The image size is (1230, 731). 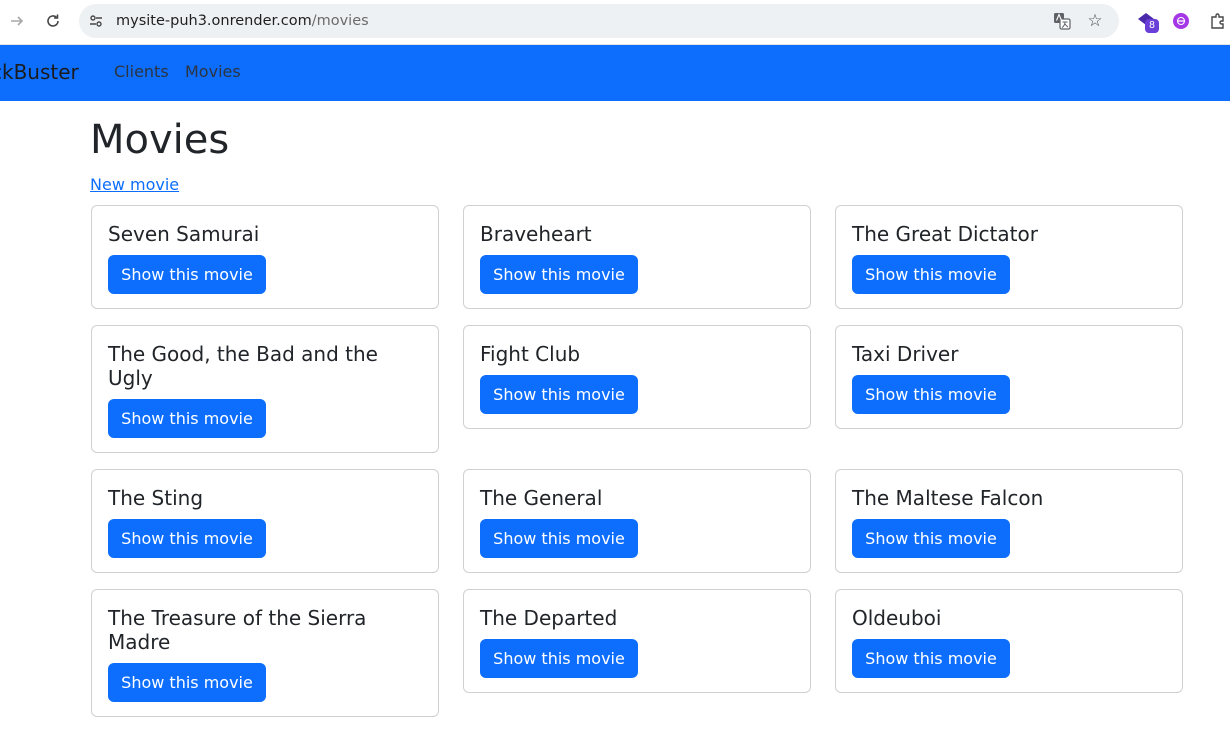 I want to click on movie-title: The Great Dictator, so click(x=945, y=234).